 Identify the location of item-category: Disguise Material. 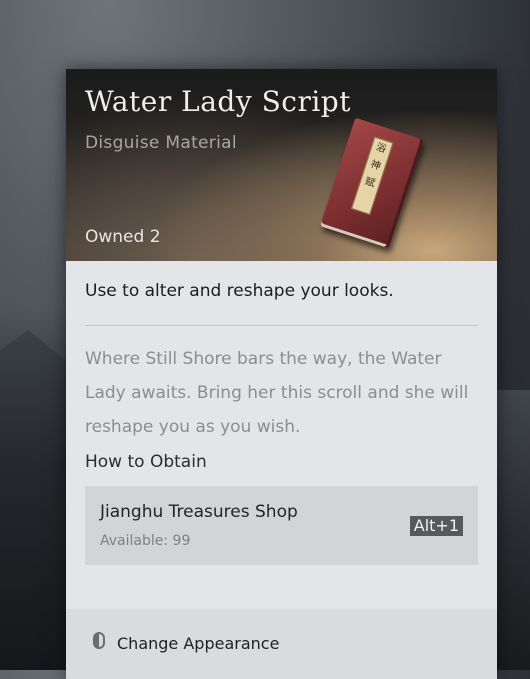
(161, 143).